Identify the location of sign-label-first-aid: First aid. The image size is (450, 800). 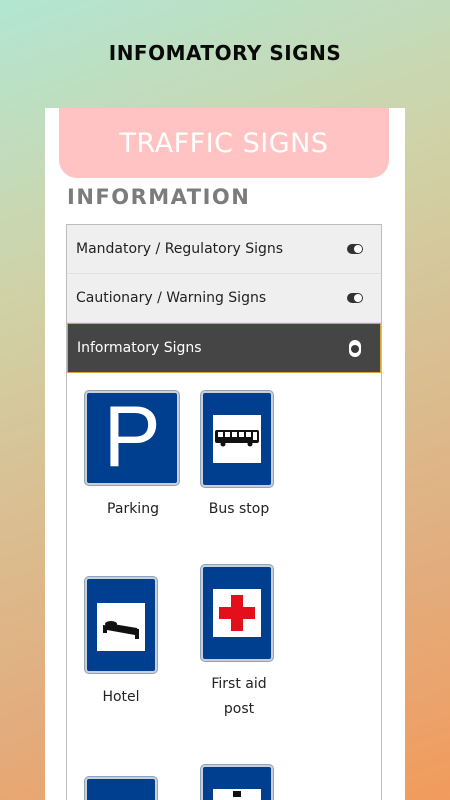
(239, 684).